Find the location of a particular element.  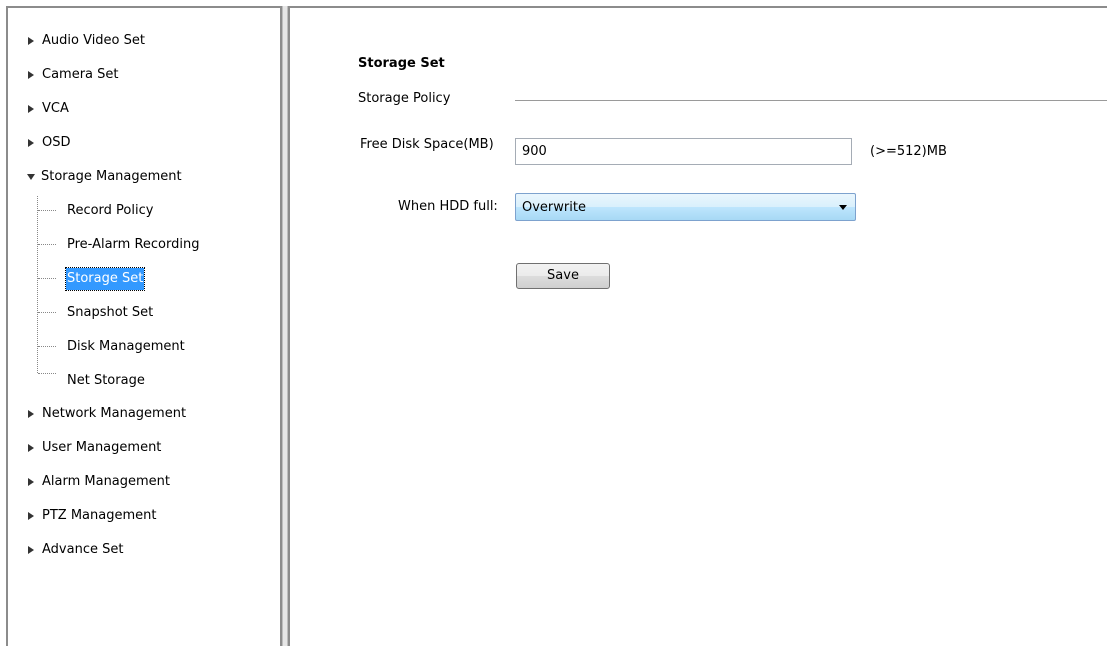

tree-item-storage-management: Storage Management is located at coordinates (104, 177).